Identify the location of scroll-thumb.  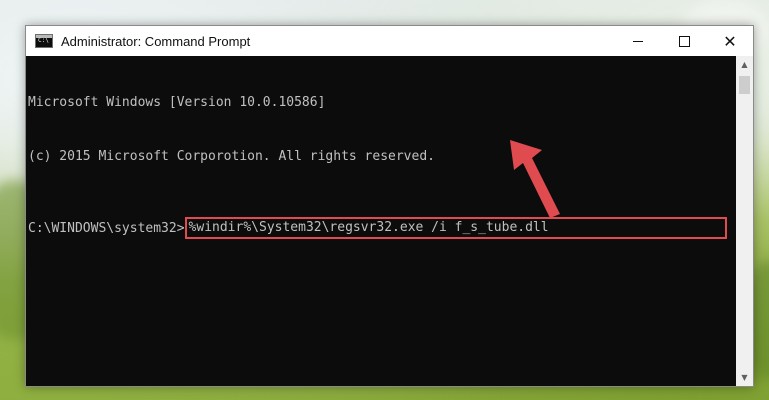
(744, 85).